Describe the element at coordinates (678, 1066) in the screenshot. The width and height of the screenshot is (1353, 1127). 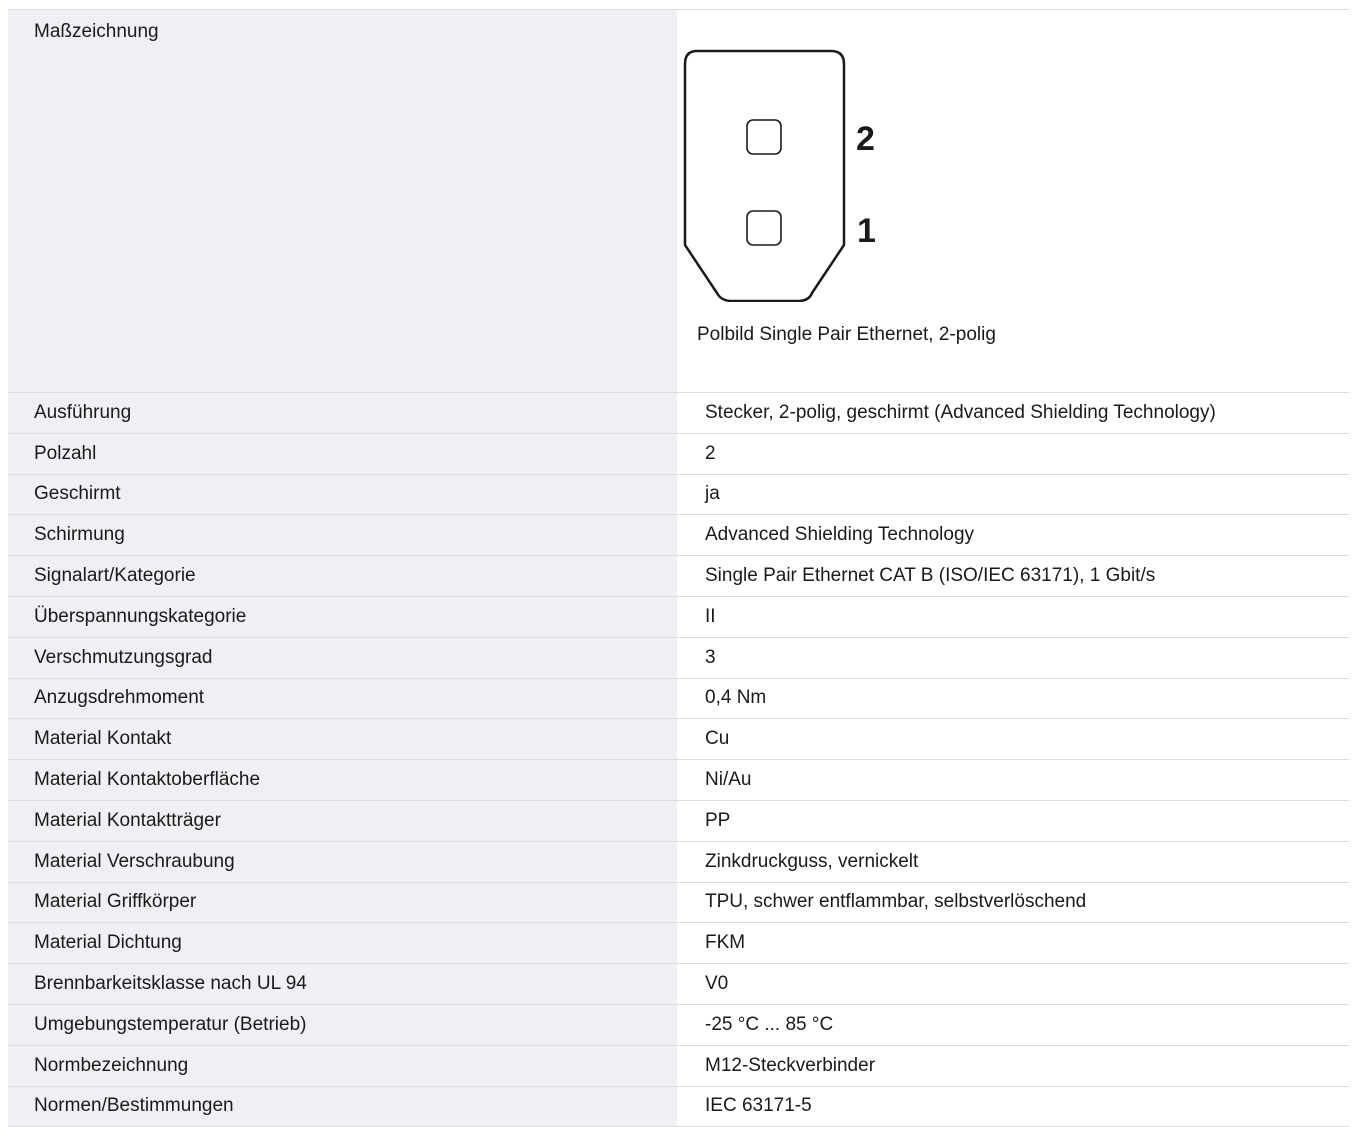
I see `table-row: Normbezeichnung M12-Steckverbinder` at that location.